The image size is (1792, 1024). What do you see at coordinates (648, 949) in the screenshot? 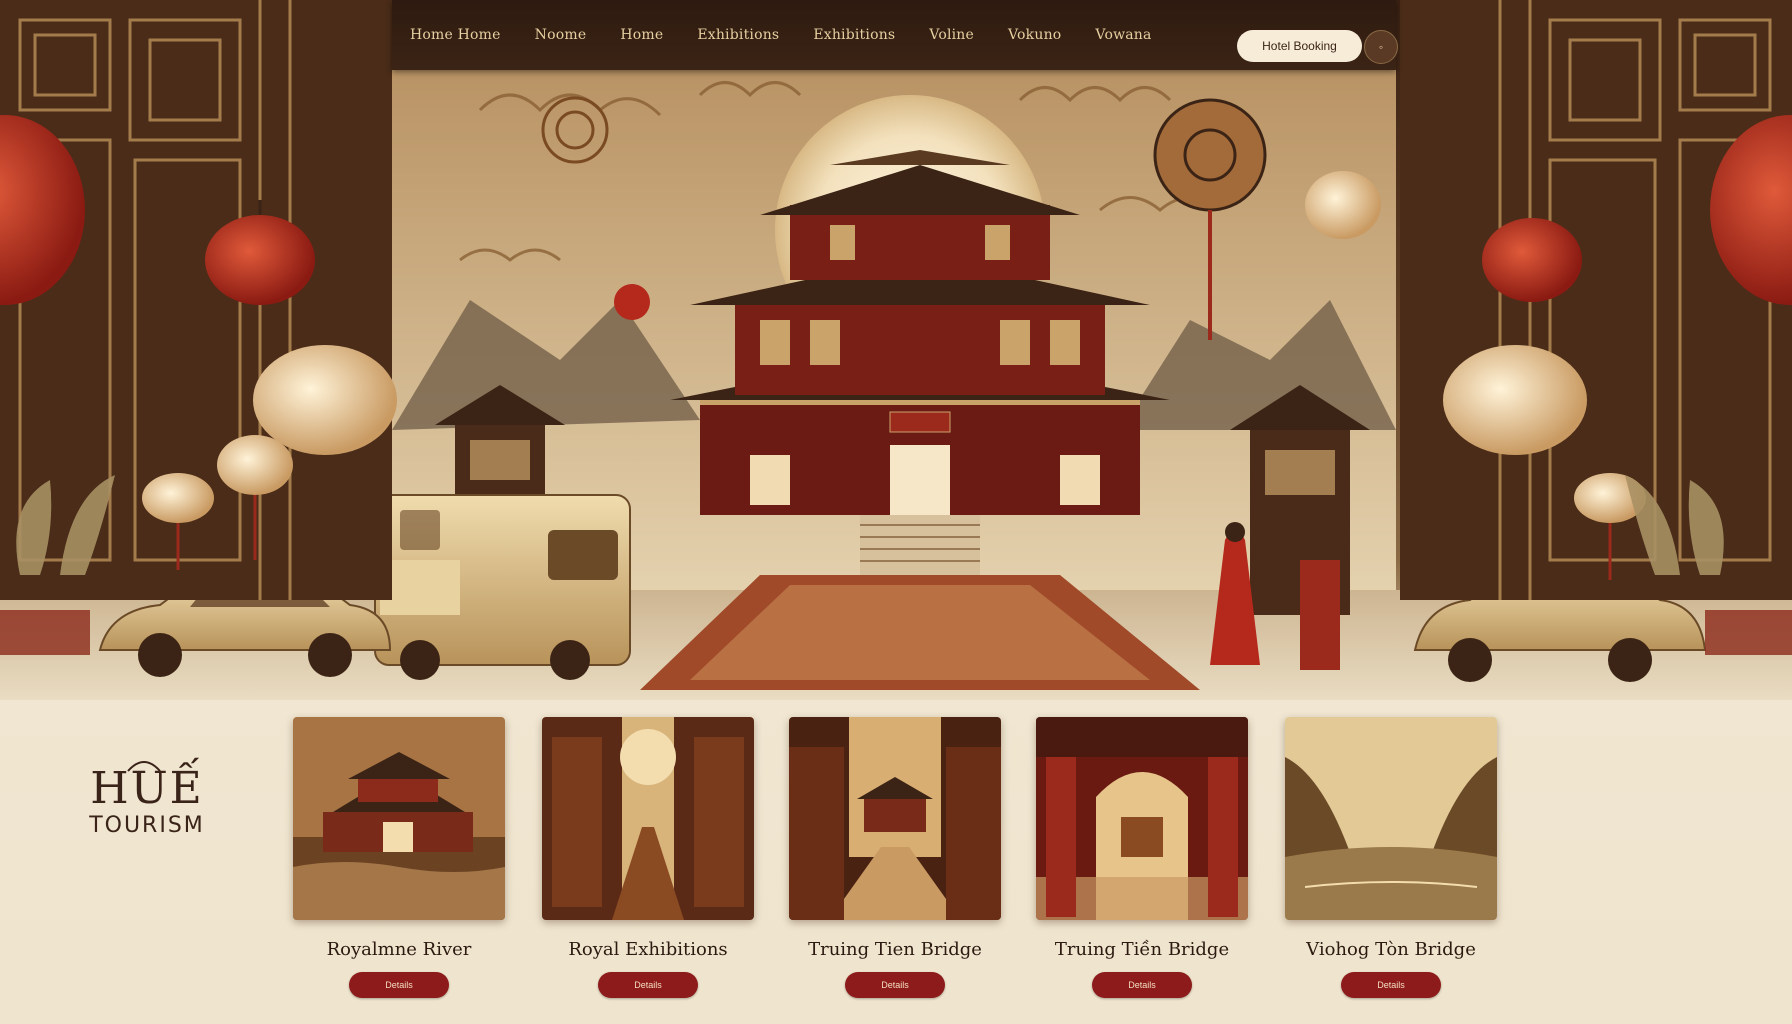
I see `card-title: Royal Exhibitions` at bounding box center [648, 949].